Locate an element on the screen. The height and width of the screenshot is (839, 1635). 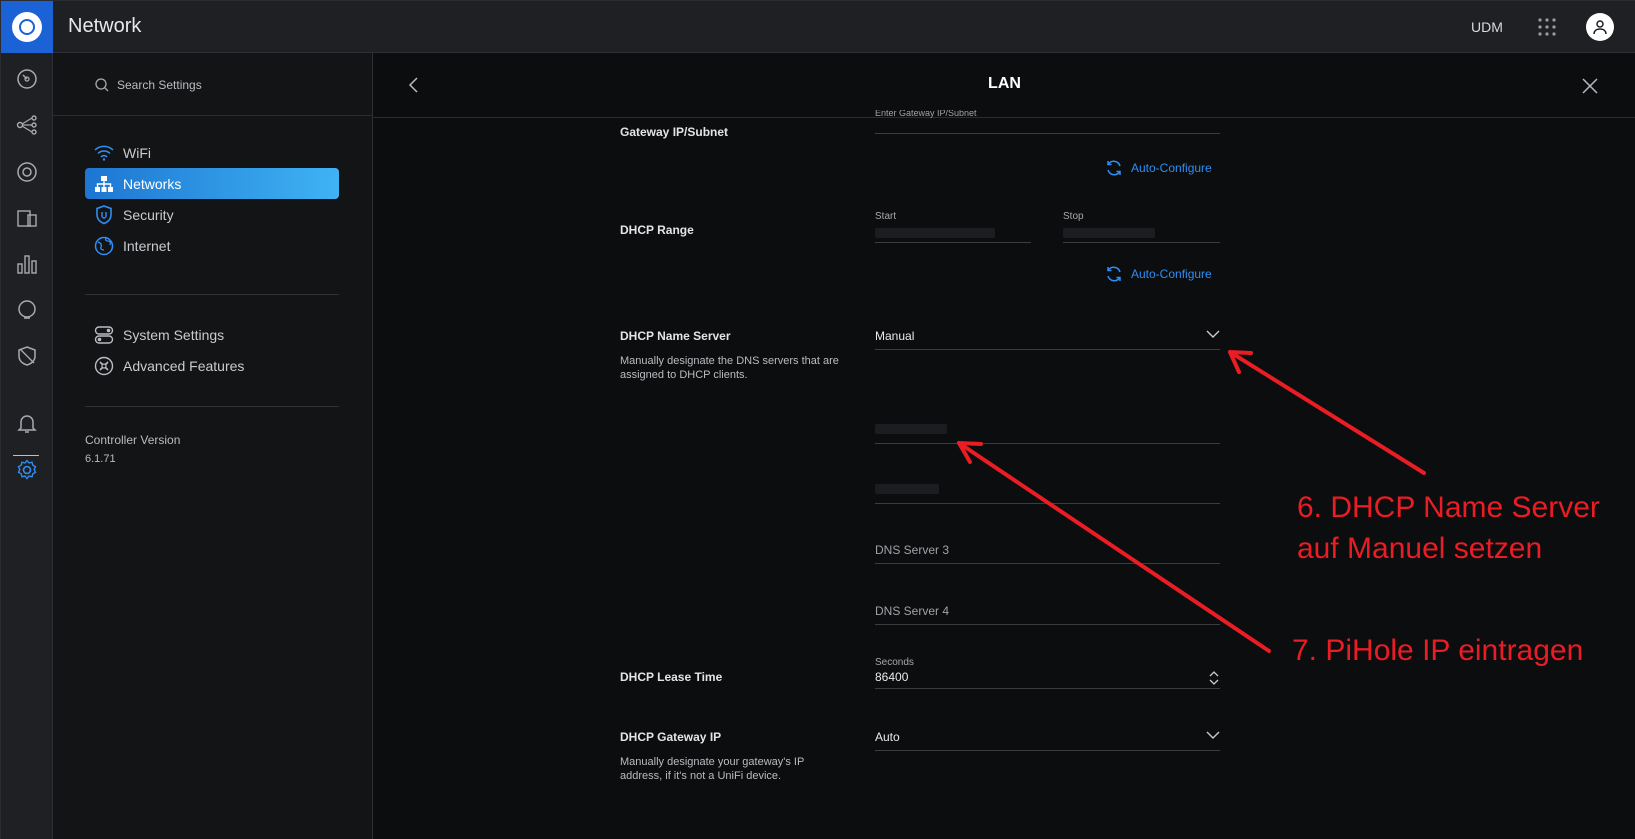
dhcp-lease-time-label: DHCP Lease Time is located at coordinates (671, 677).